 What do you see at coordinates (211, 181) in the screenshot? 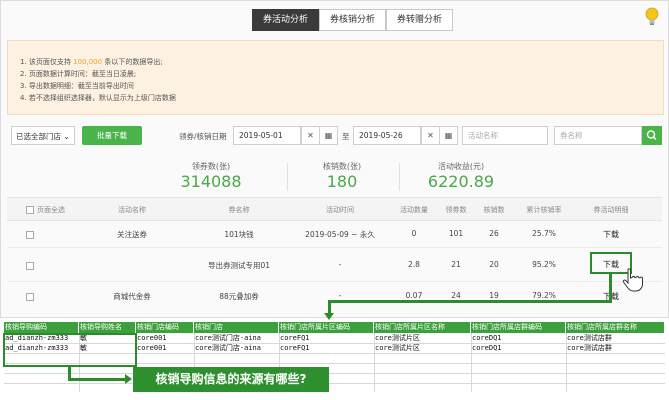
I see `stat-received-value: 314088` at bounding box center [211, 181].